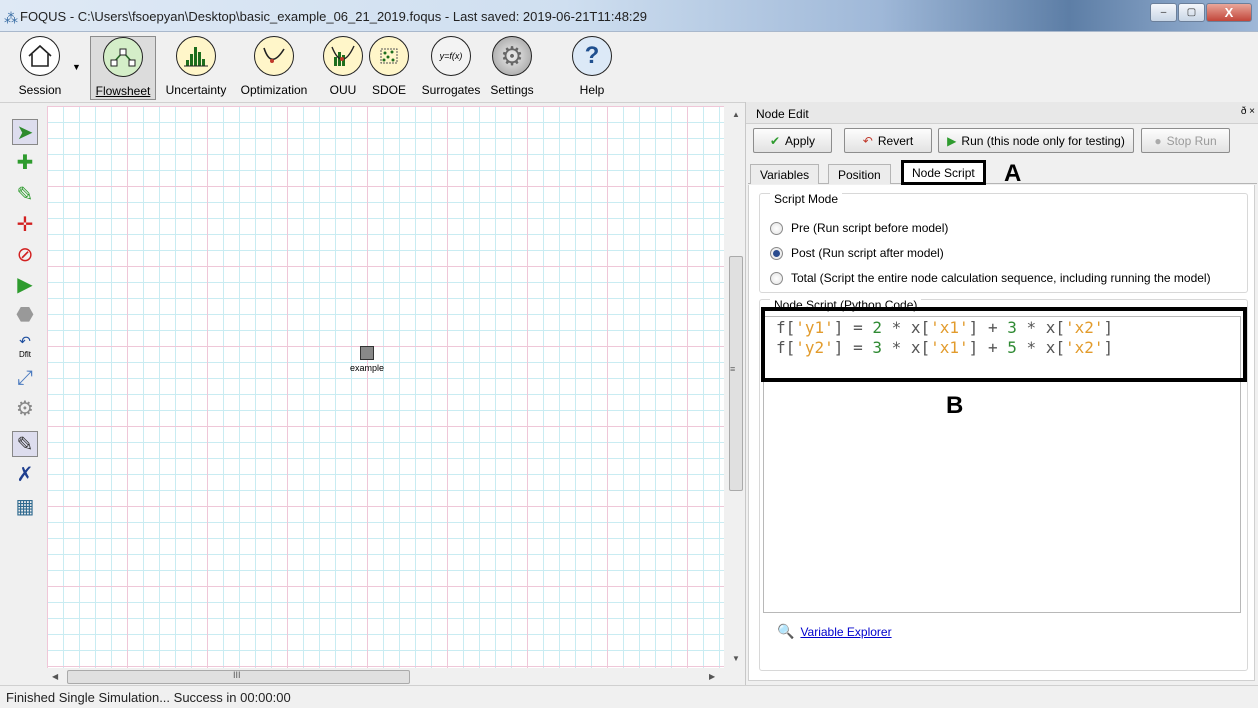 This screenshot has width=1258, height=708. What do you see at coordinates (952, 140) in the screenshot?
I see `play-icon: ▶` at bounding box center [952, 140].